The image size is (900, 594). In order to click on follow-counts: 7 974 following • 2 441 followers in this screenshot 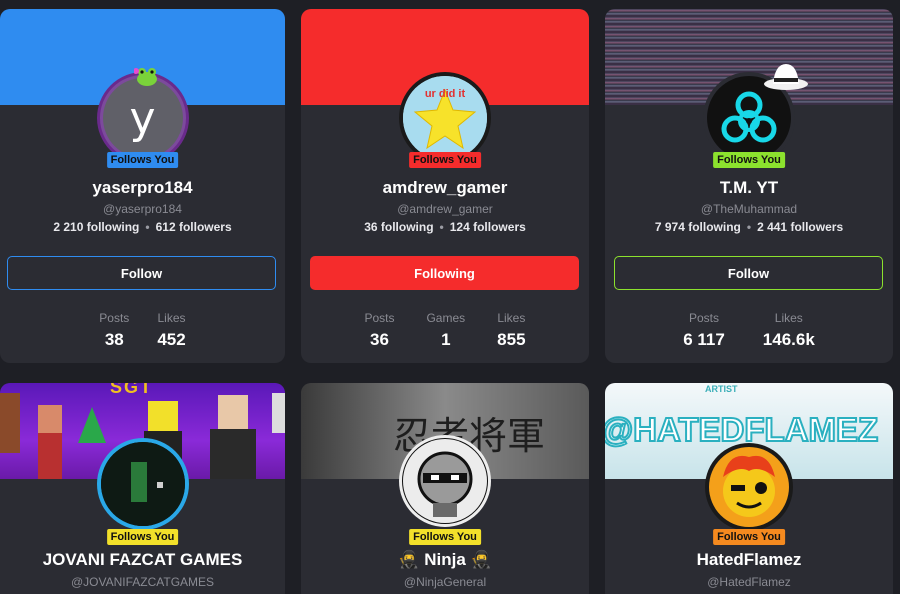, I will do `click(749, 227)`.